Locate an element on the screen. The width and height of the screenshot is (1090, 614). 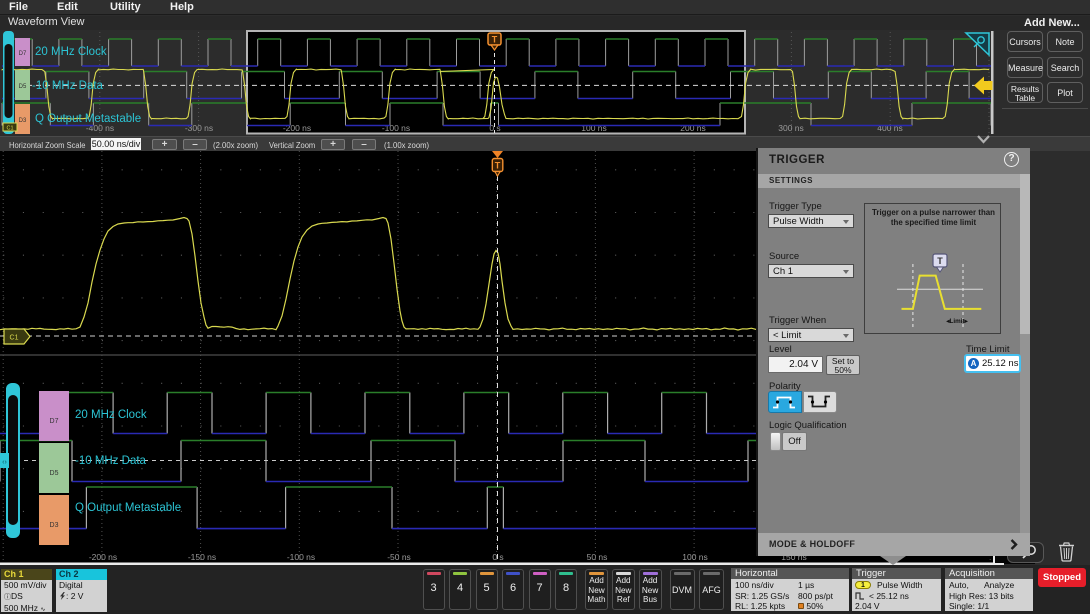
svg-text: -300 ns is located at coordinates (199, 128).